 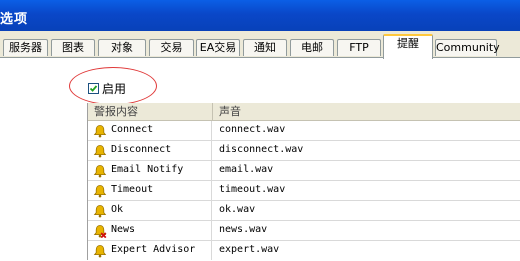 I want to click on event-name: Timeout, so click(x=132, y=189).